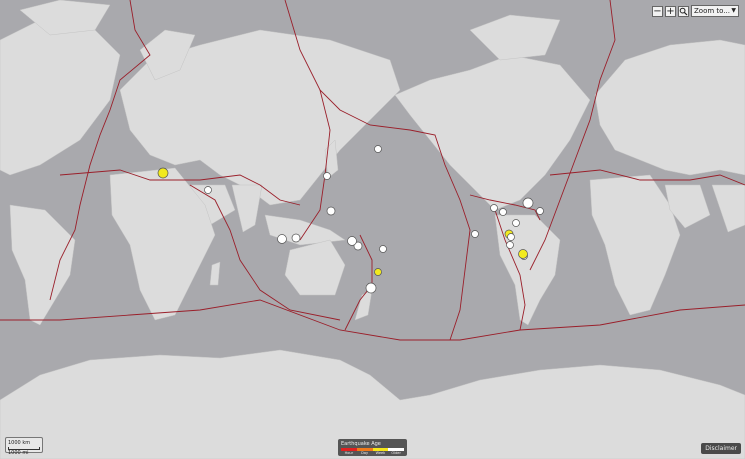 This screenshot has height=459, width=745. I want to click on scale-label-km: 1000 km, so click(19, 443).